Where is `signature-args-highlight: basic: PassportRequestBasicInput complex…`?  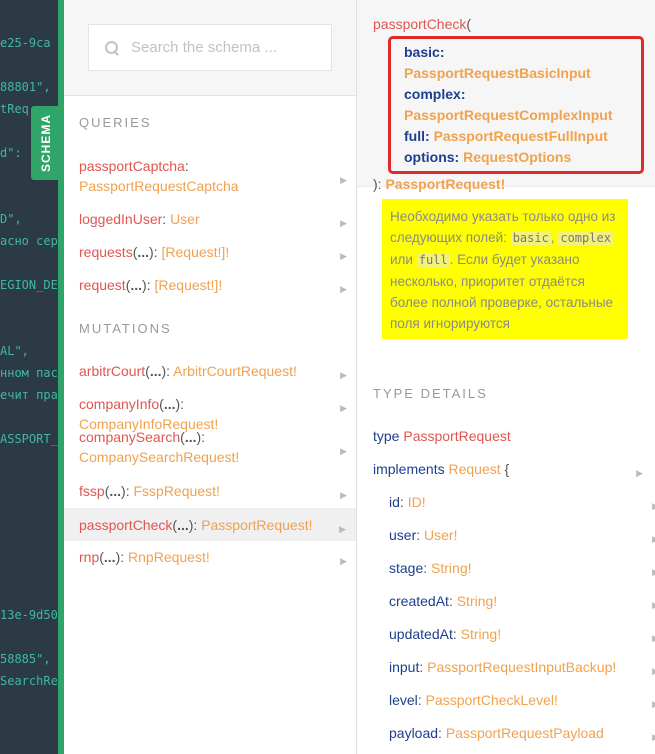 signature-args-highlight: basic: PassportRequestBasicInput complex… is located at coordinates (516, 105).